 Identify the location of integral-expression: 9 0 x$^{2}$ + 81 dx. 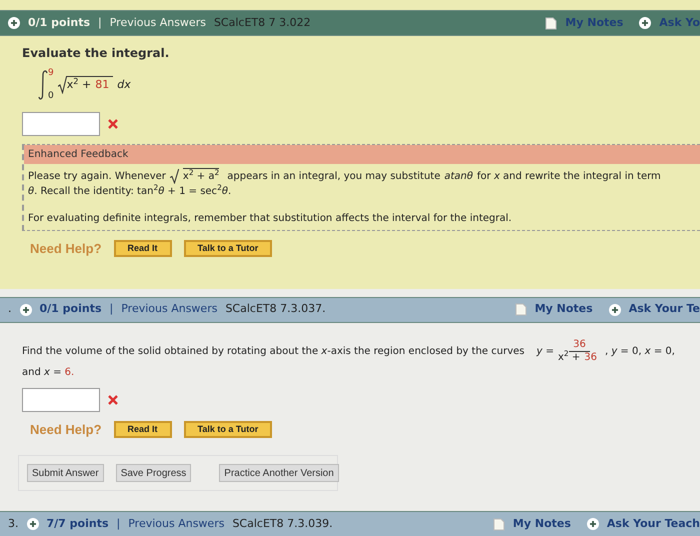
(358, 85).